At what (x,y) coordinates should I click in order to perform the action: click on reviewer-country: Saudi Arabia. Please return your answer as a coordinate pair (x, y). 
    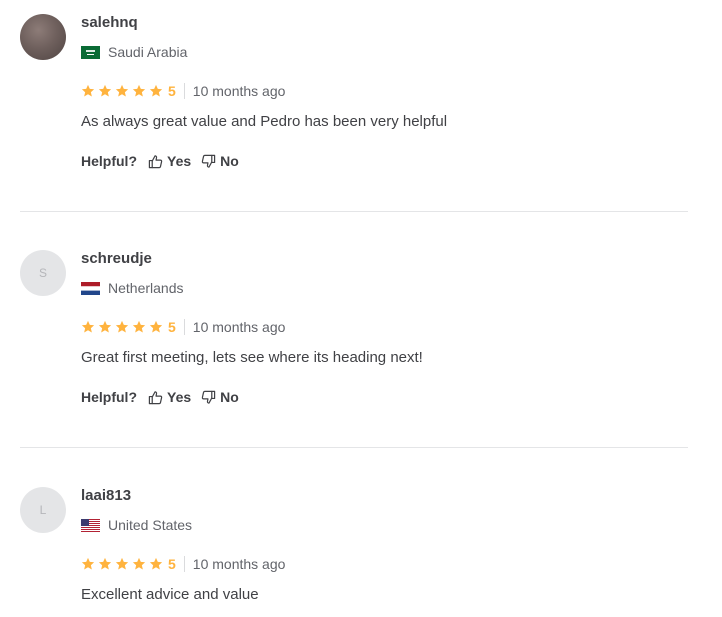
    Looking at the image, I should click on (134, 52).